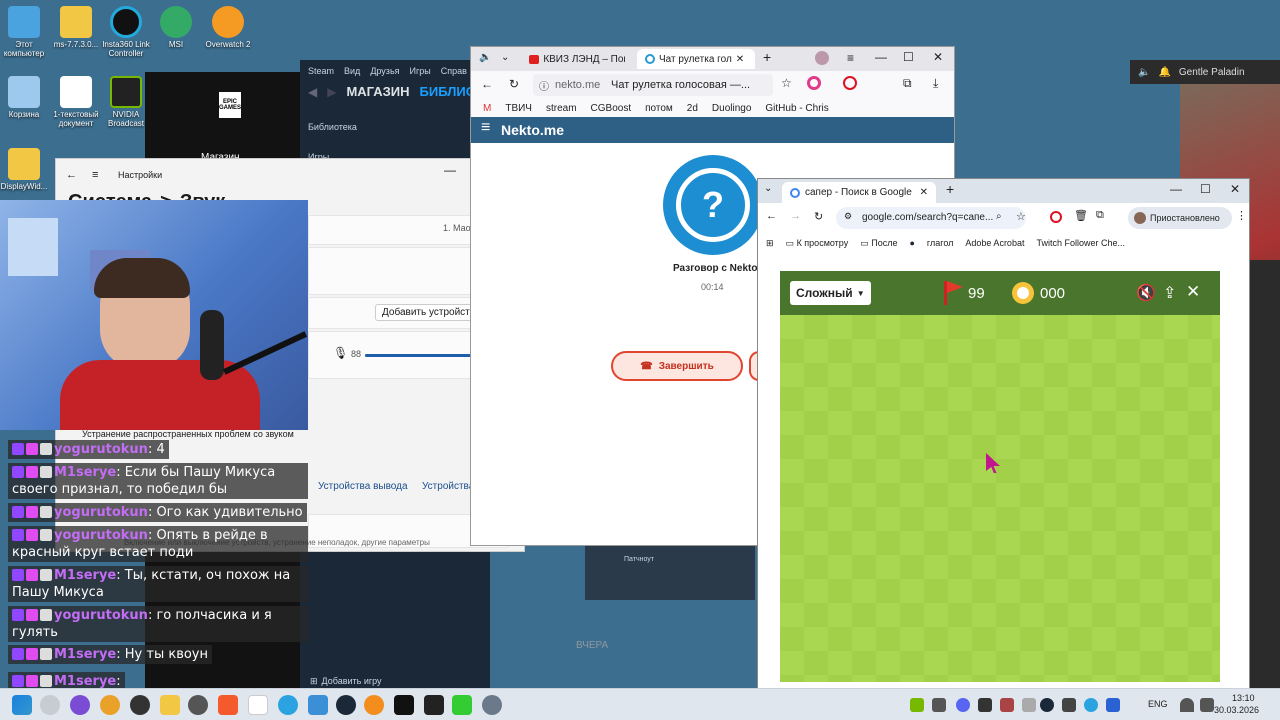 This screenshot has width=1280, height=720. Describe the element at coordinates (176, 27) in the screenshot. I see `desktop-icon-msi: MSI` at that location.